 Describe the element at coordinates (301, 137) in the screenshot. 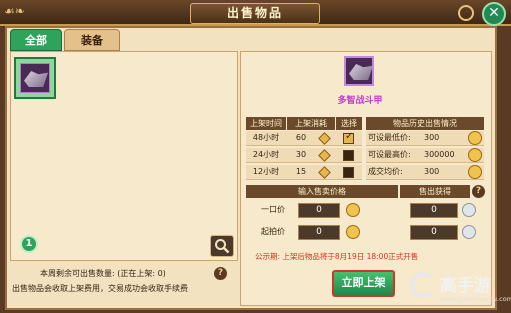

I see `cost-cell: 60` at that location.